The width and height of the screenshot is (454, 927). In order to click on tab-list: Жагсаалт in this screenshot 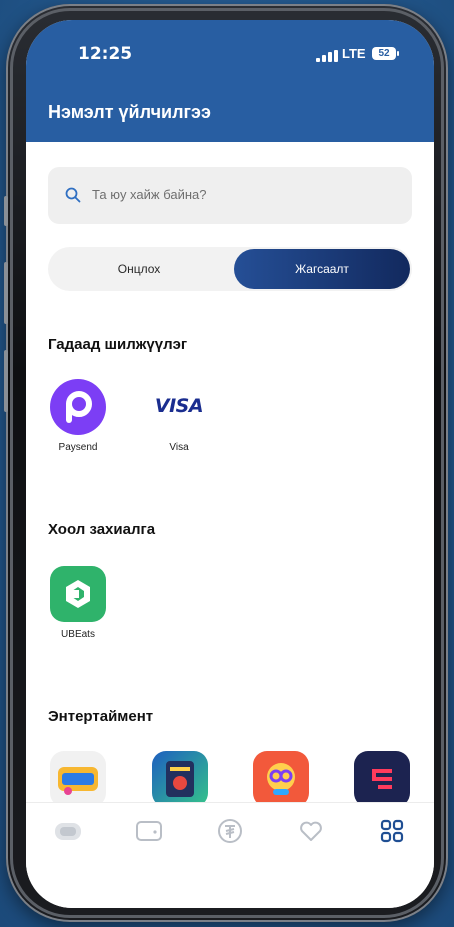, I will do `click(322, 269)`.